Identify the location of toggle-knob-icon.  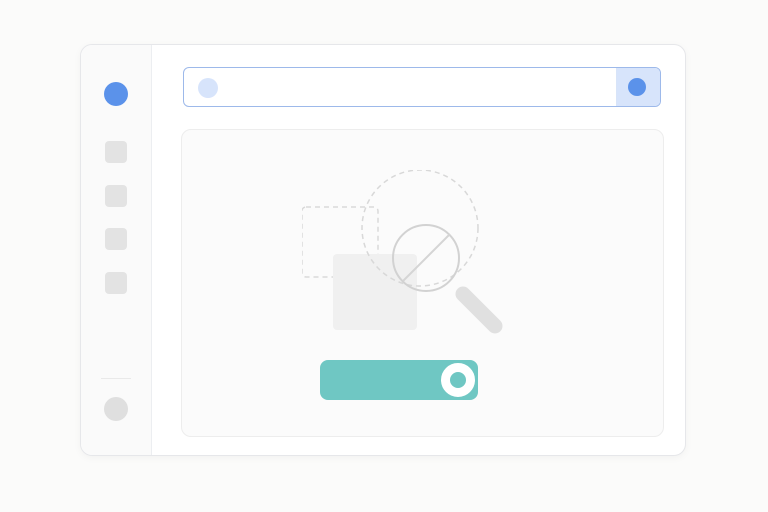
(458, 380).